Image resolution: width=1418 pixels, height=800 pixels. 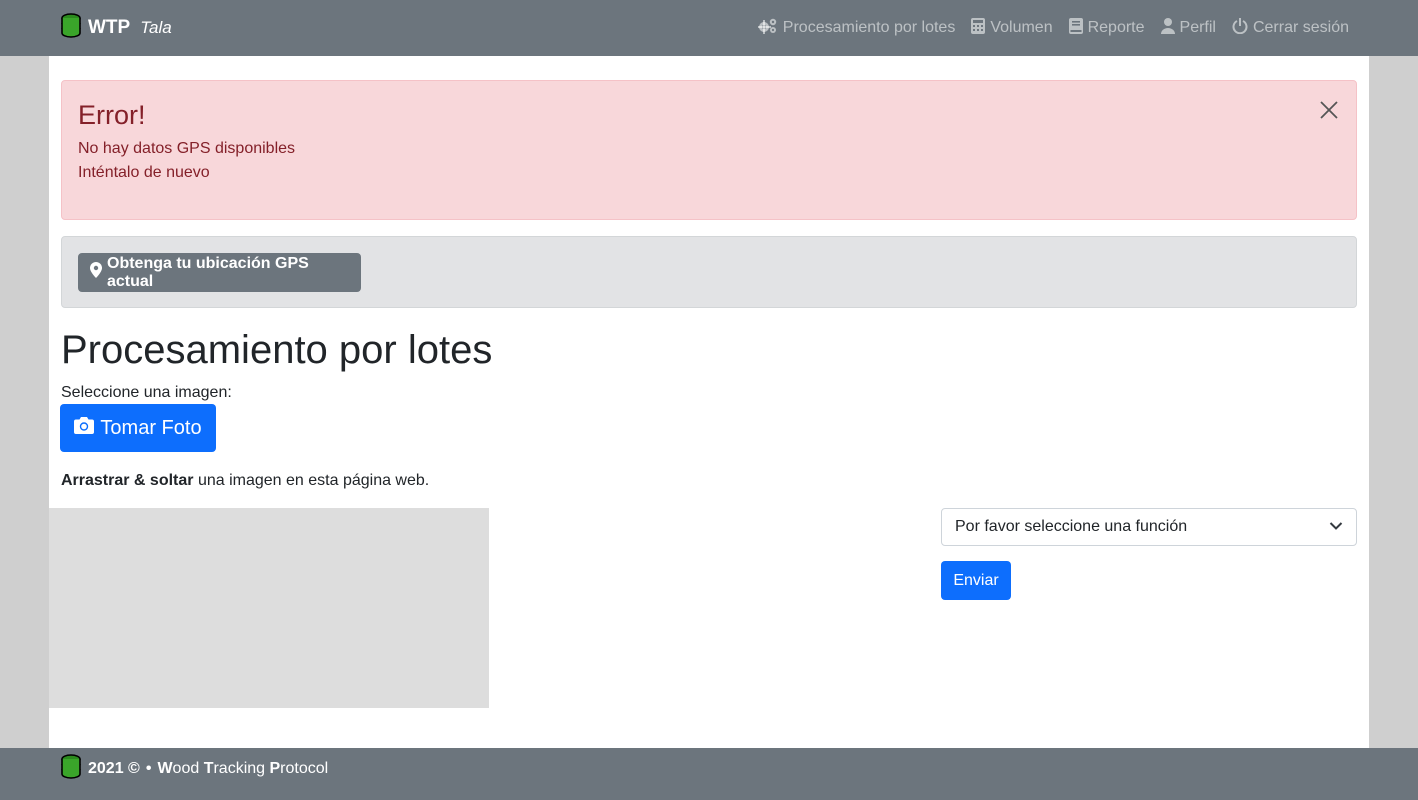 I want to click on gps-button-label: Obtenga tu ubicación GPS actual, so click(x=208, y=272).